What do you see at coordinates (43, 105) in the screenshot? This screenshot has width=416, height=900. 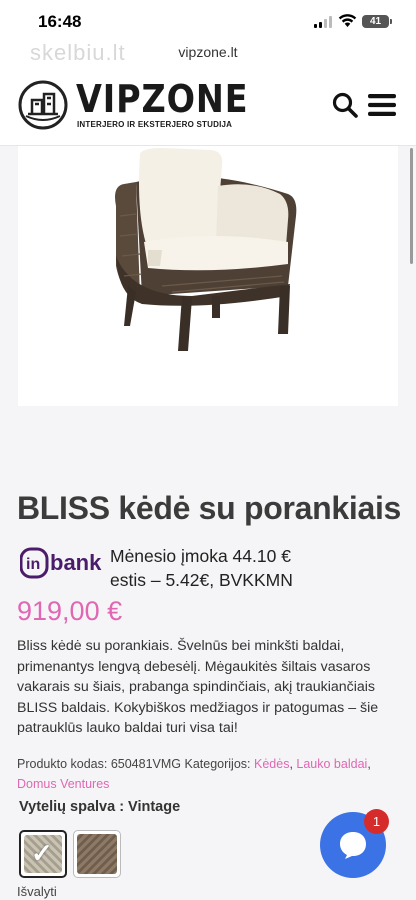 I see `logo-icon` at bounding box center [43, 105].